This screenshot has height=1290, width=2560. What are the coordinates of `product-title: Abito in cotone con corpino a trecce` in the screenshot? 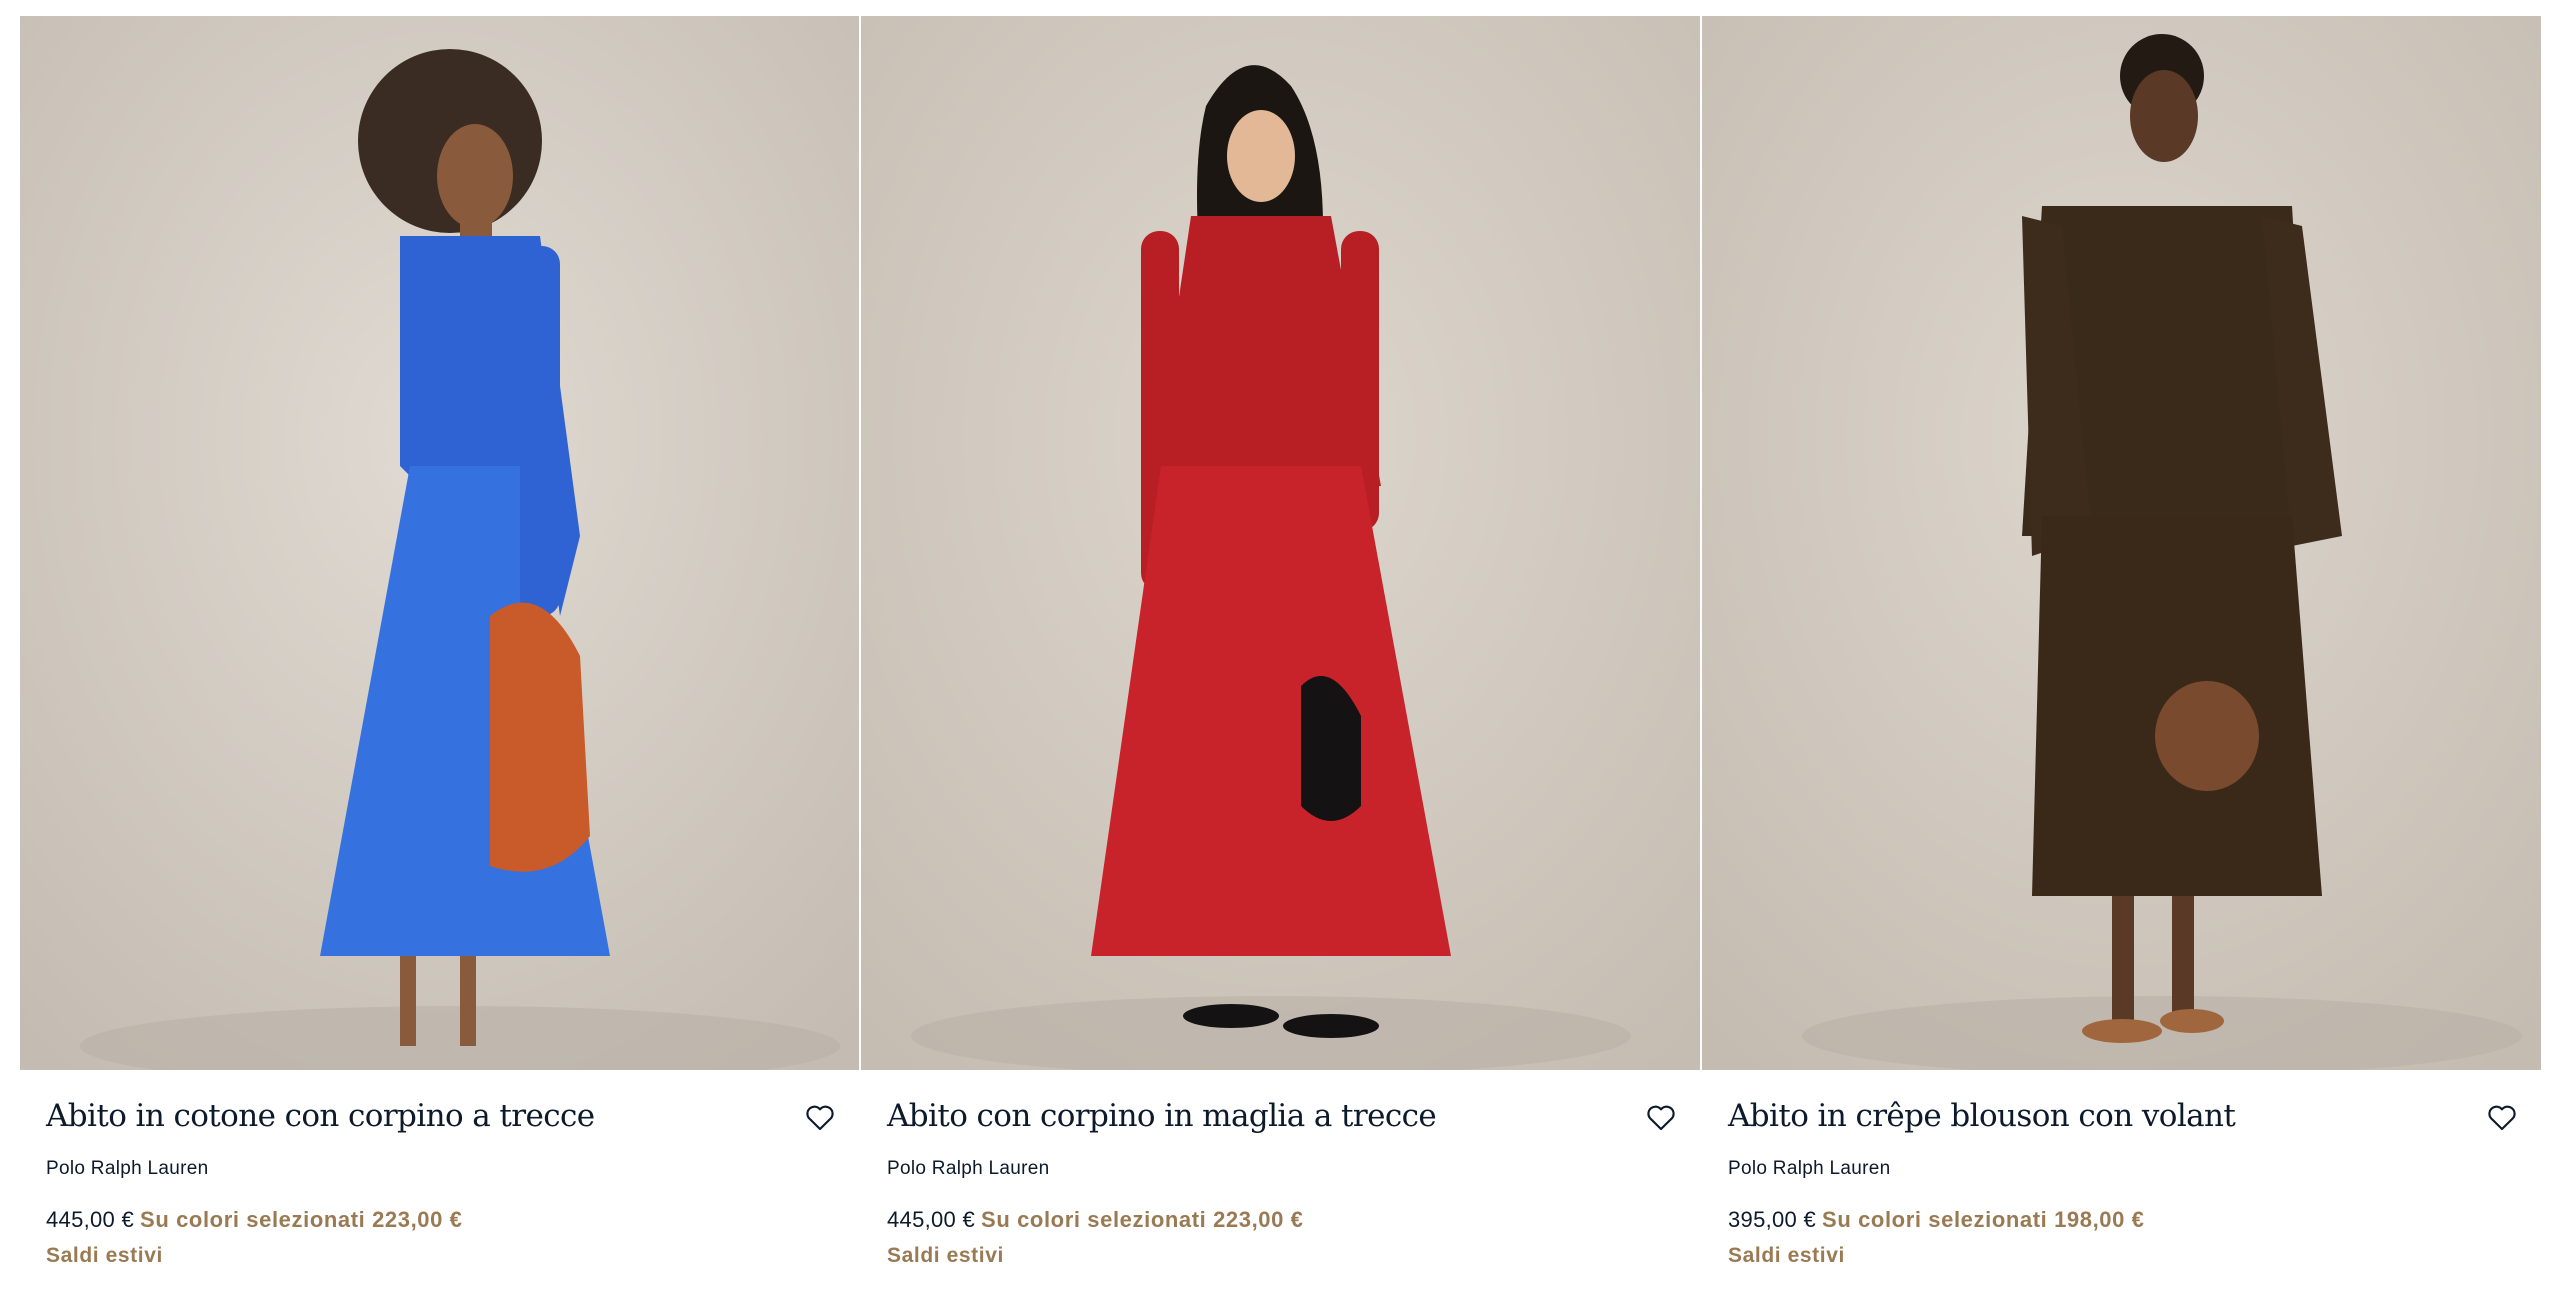 It's located at (320, 1116).